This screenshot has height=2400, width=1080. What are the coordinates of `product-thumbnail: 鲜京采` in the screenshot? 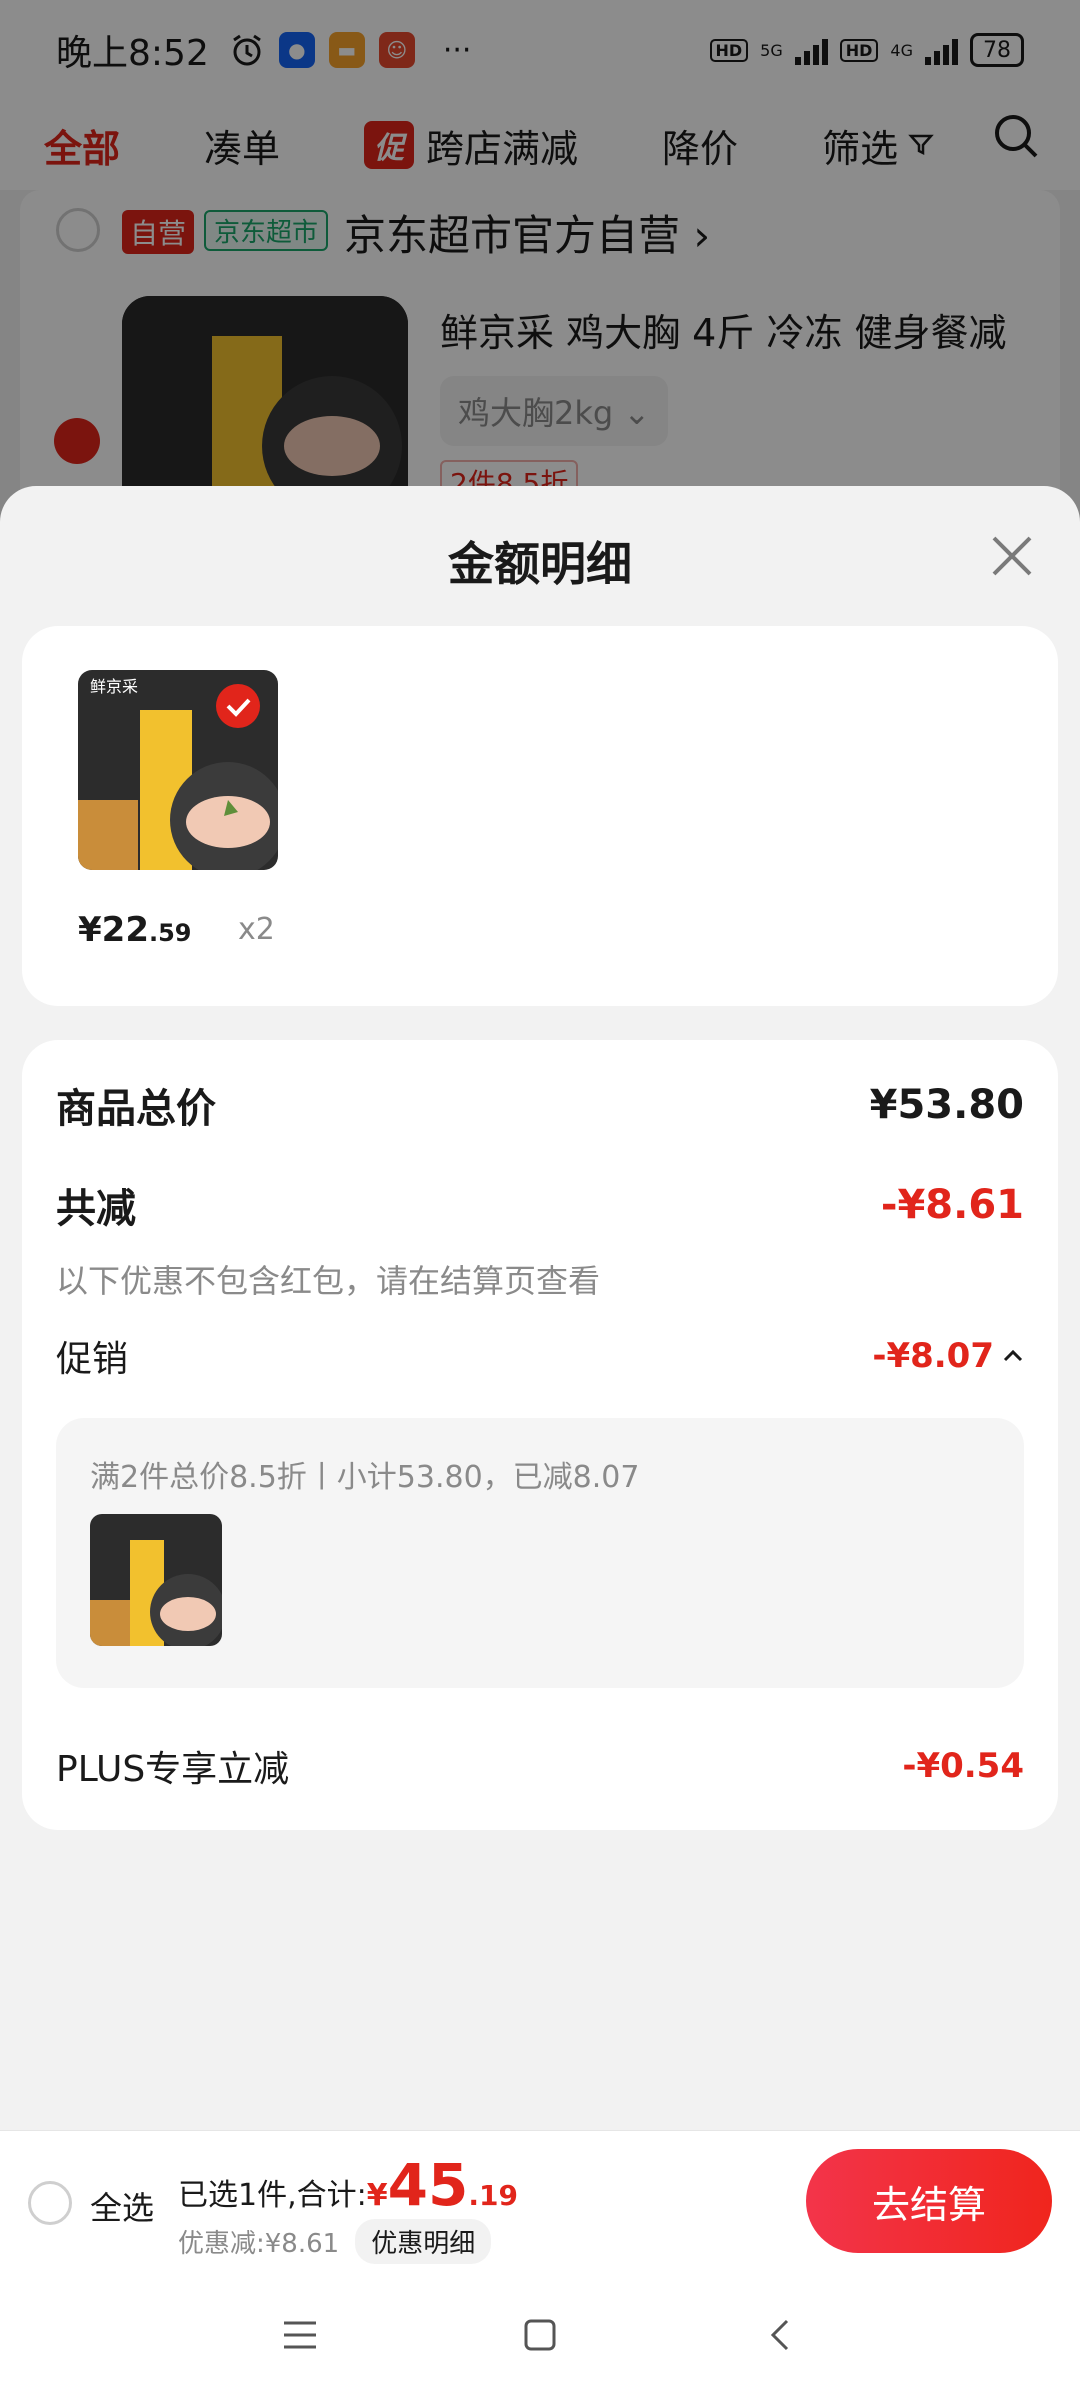 It's located at (178, 770).